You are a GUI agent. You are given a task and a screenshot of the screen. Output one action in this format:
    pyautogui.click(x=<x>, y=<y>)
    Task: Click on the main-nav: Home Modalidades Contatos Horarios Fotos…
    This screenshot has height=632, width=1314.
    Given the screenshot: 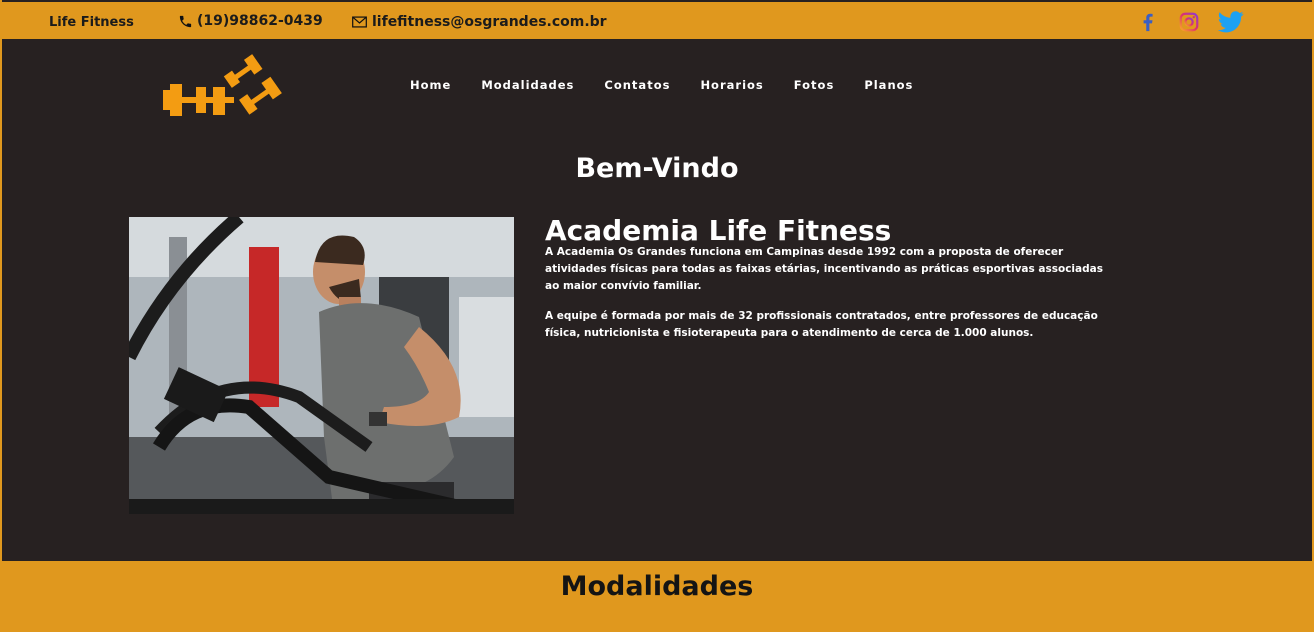 What is the action you would take?
    pyautogui.click(x=676, y=85)
    